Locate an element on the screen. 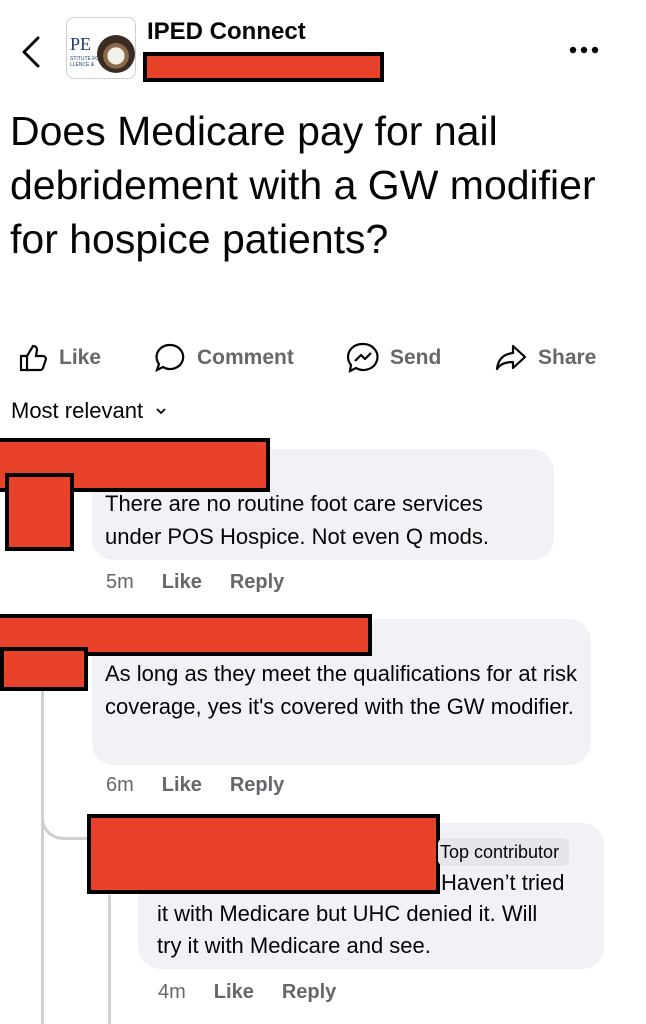 The image size is (646, 1024). reply-reply-button: Reply is located at coordinates (309, 992).